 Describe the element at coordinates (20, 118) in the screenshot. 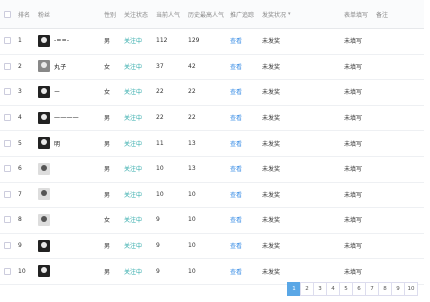

I see `rank-cell: 4` at that location.